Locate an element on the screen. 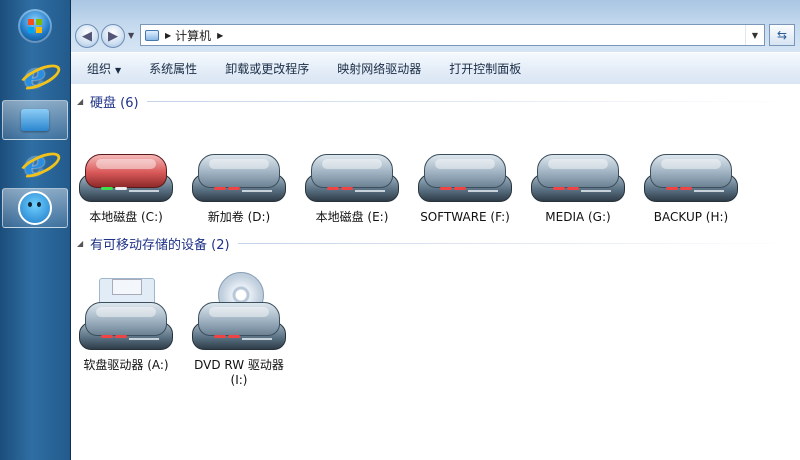 Image resolution: width=800 pixels, height=460 pixels. drive-d: 新加卷 (D:) is located at coordinates (239, 187).